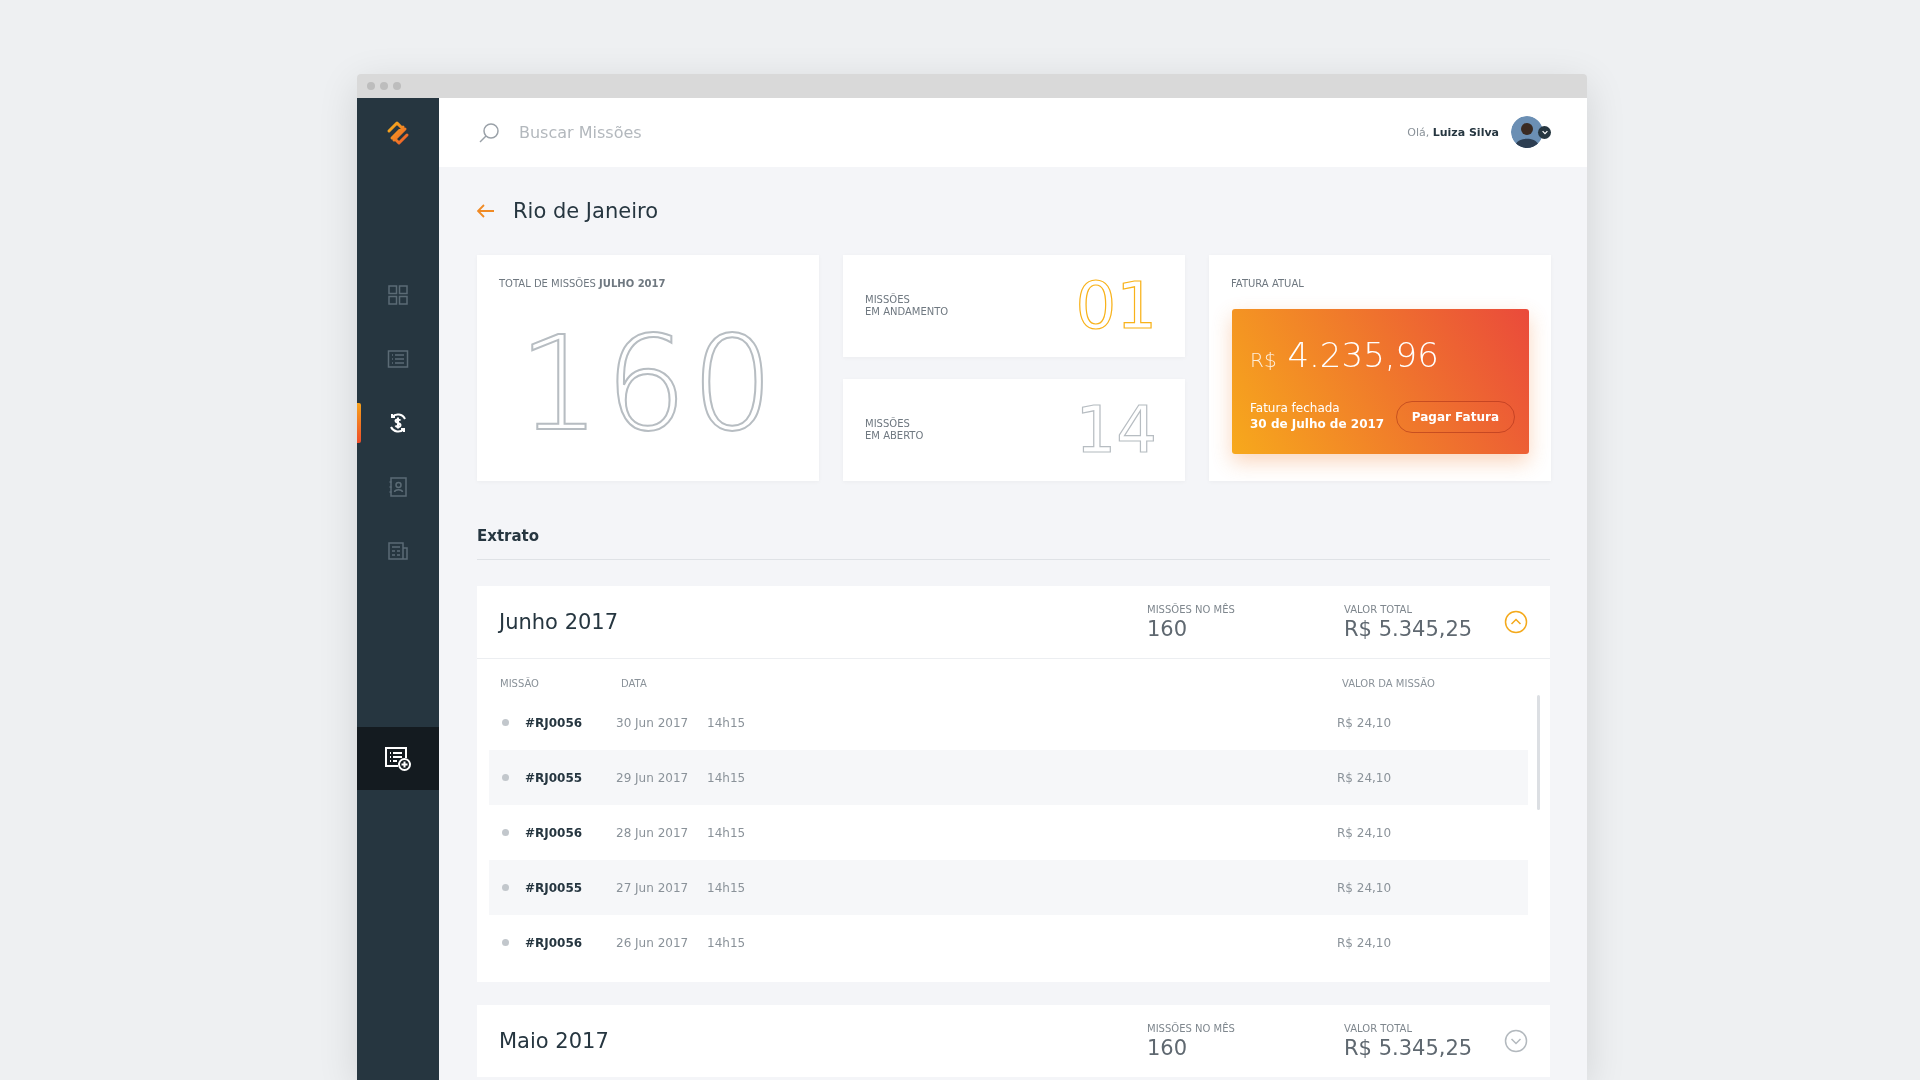  I want to click on expand-button, so click(1516, 1041).